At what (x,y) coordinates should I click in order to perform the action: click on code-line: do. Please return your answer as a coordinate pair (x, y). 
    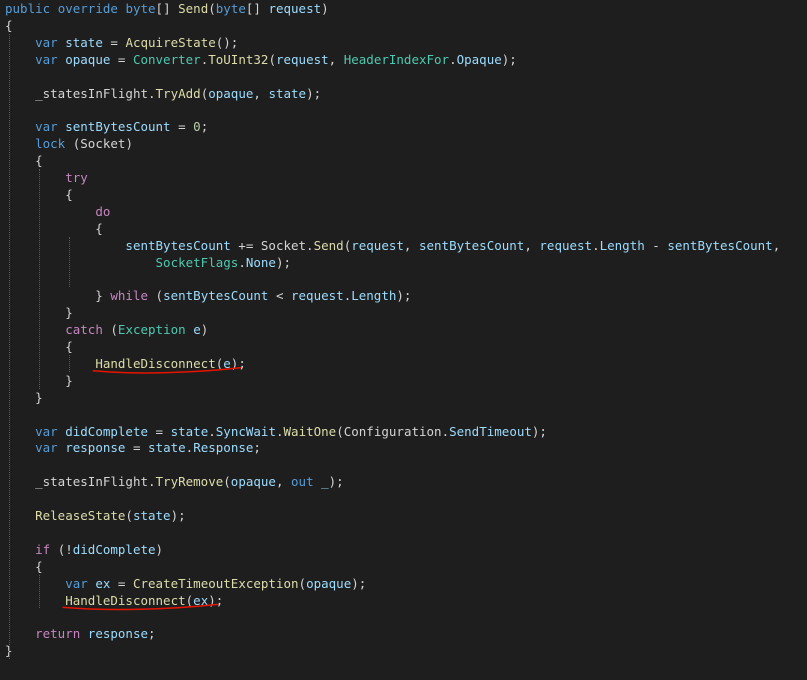
    Looking at the image, I should click on (57, 211).